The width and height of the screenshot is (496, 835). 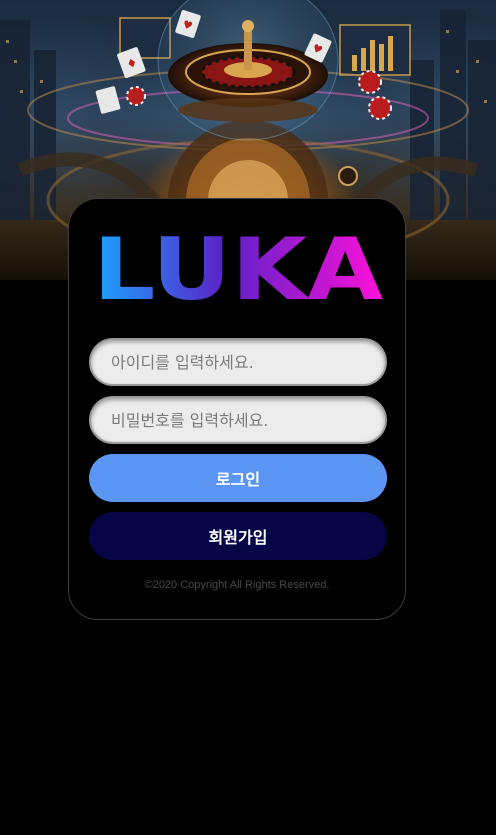 I want to click on signup-button: 회원가입, so click(x=238, y=536).